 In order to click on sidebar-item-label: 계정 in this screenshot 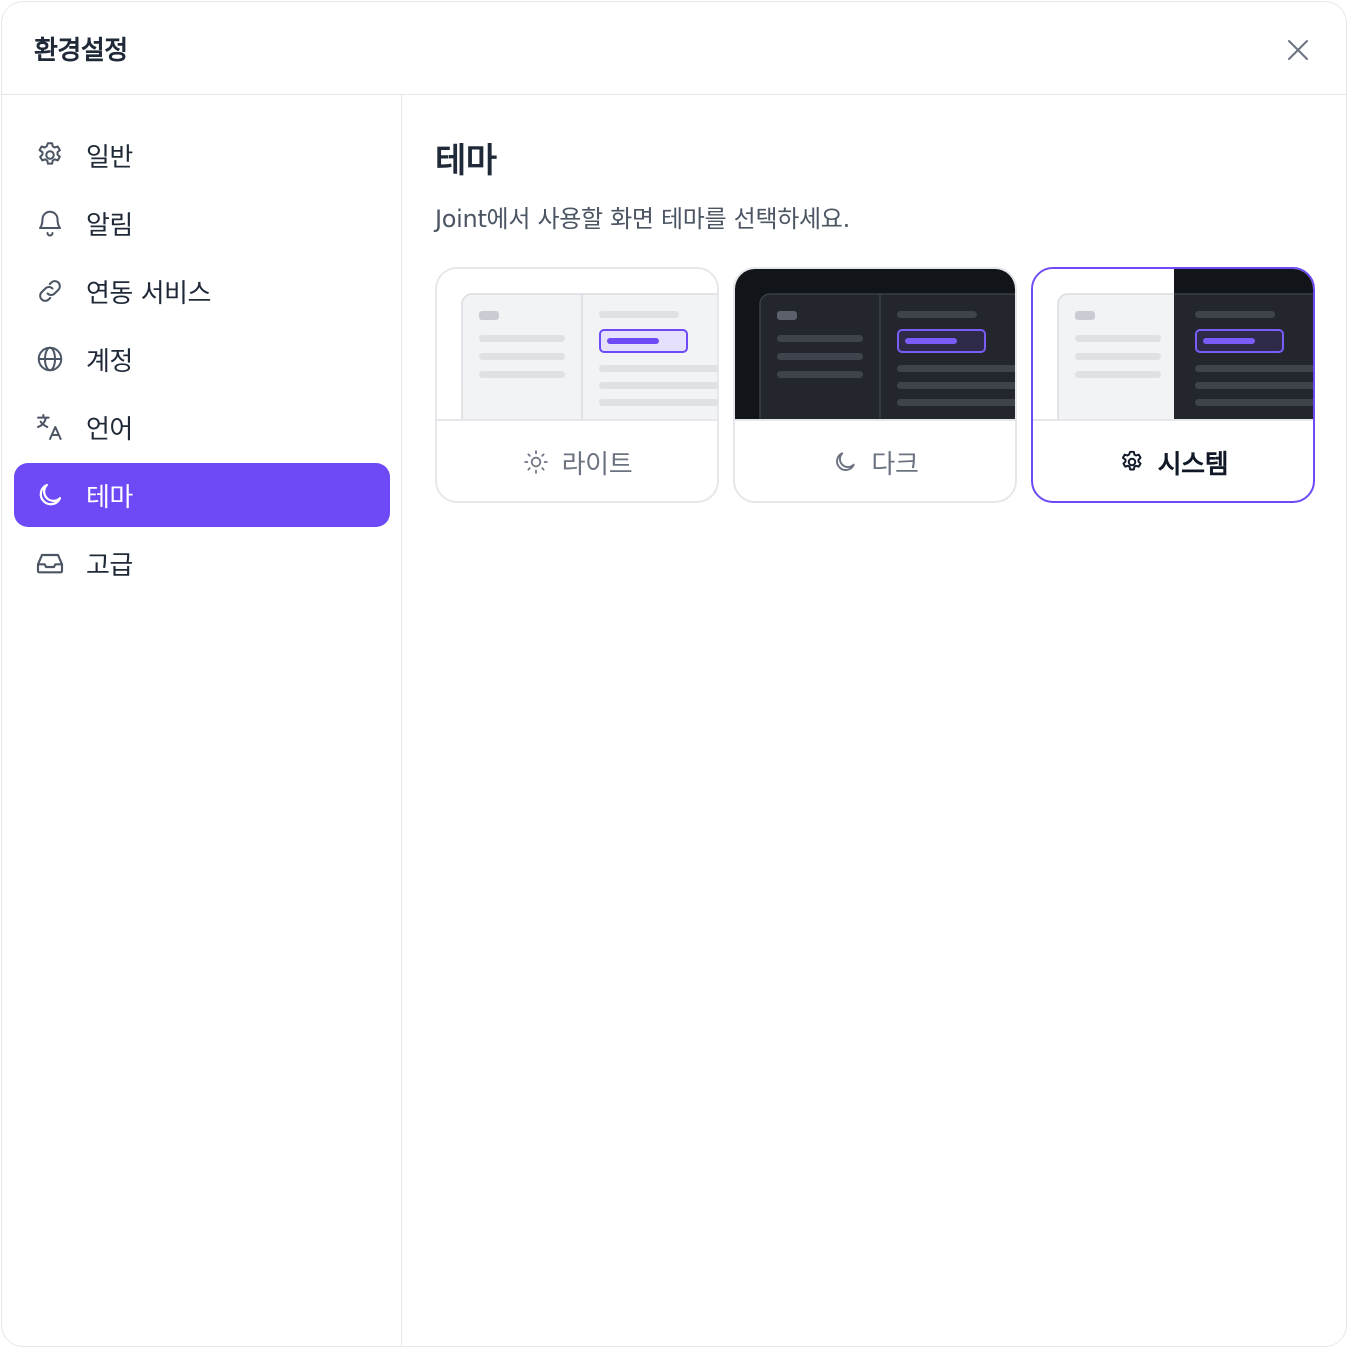, I will do `click(109, 361)`.